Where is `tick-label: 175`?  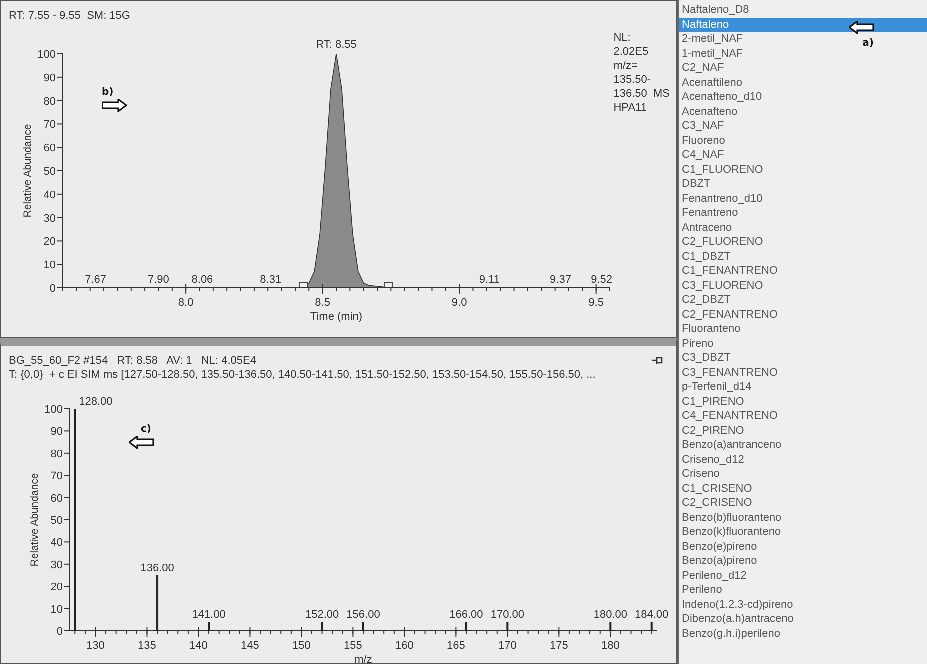
tick-label: 175 is located at coordinates (559, 646).